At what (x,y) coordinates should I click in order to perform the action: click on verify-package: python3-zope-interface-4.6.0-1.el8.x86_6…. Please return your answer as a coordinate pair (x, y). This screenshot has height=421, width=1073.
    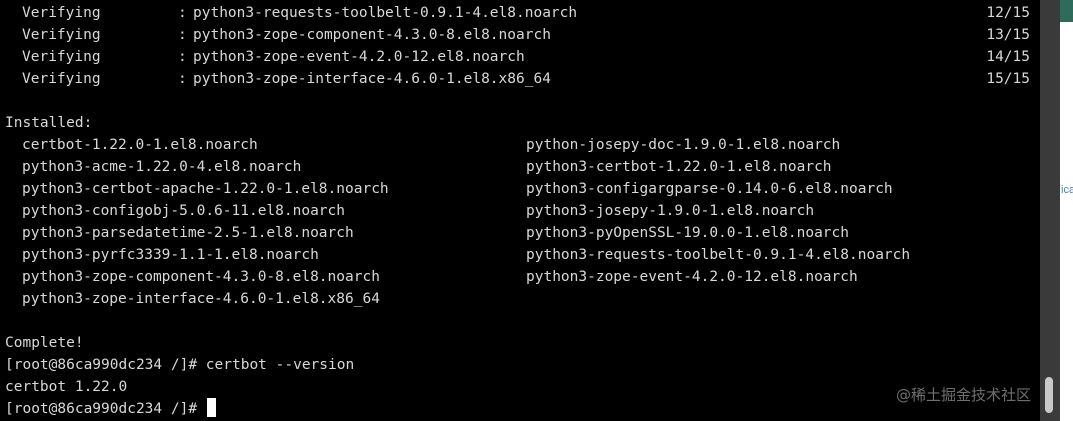
    Looking at the image, I should click on (372, 79).